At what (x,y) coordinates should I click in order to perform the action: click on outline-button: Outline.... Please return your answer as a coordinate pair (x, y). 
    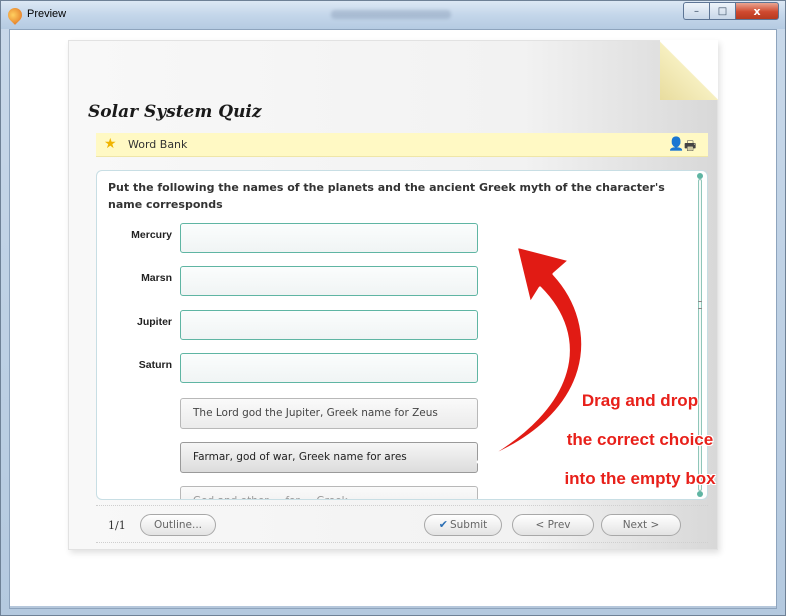
    Looking at the image, I should click on (178, 525).